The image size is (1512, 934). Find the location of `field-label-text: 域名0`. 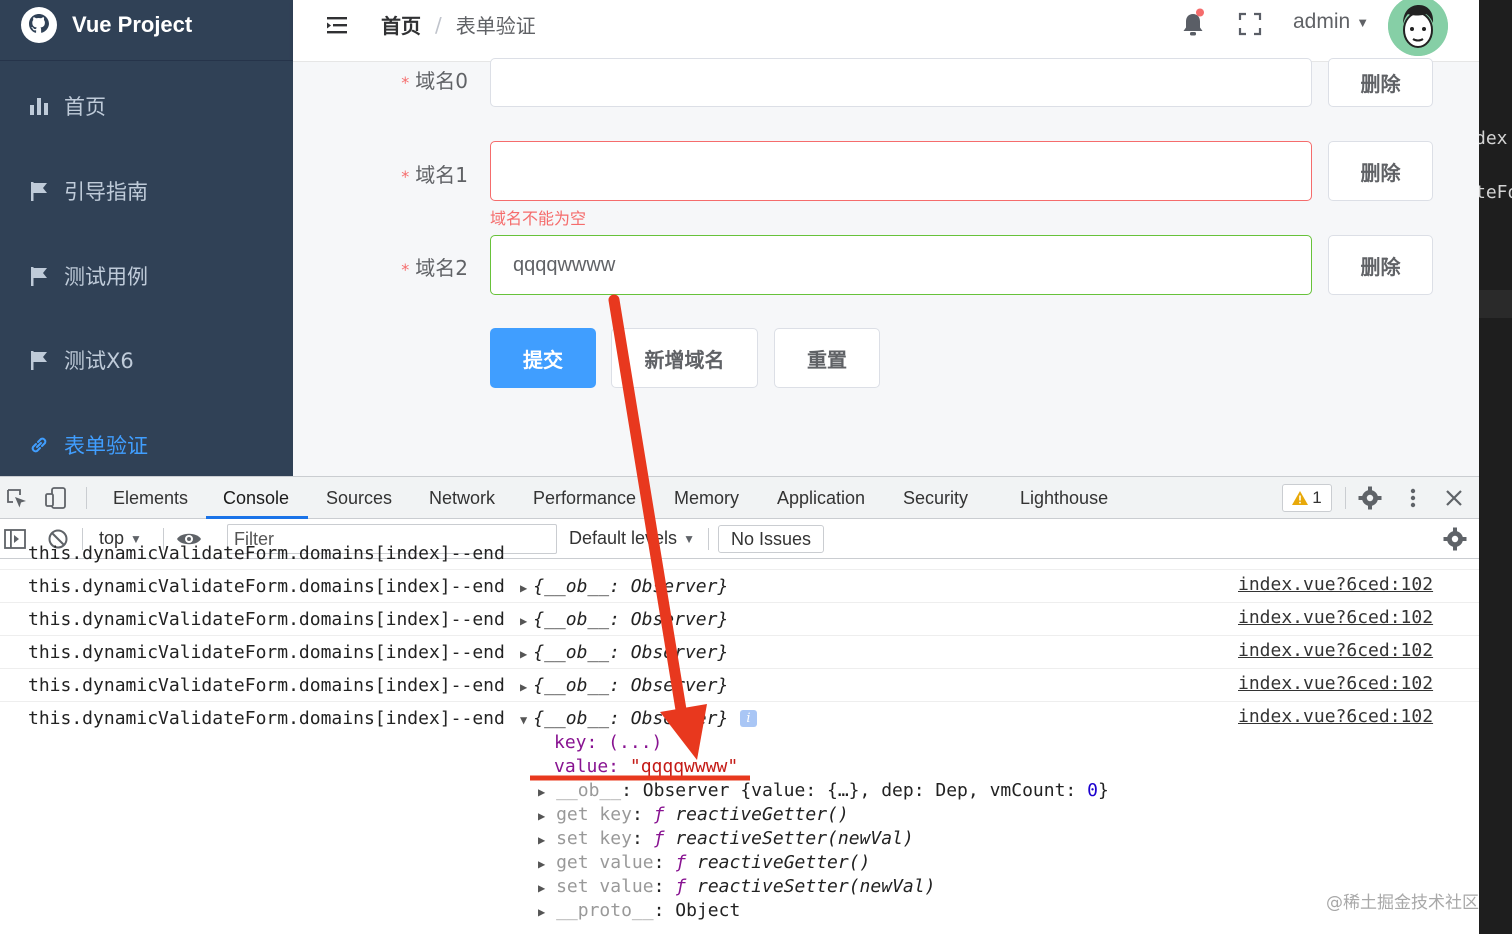

field-label-text: 域名0 is located at coordinates (441, 81).